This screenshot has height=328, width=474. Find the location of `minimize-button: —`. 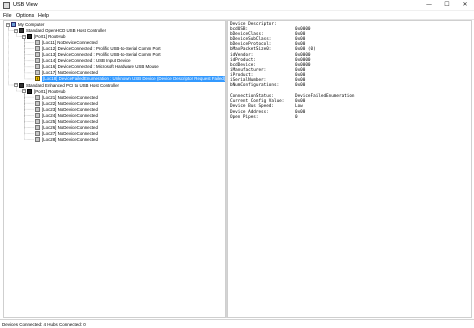

minimize-button: — is located at coordinates (429, 5).